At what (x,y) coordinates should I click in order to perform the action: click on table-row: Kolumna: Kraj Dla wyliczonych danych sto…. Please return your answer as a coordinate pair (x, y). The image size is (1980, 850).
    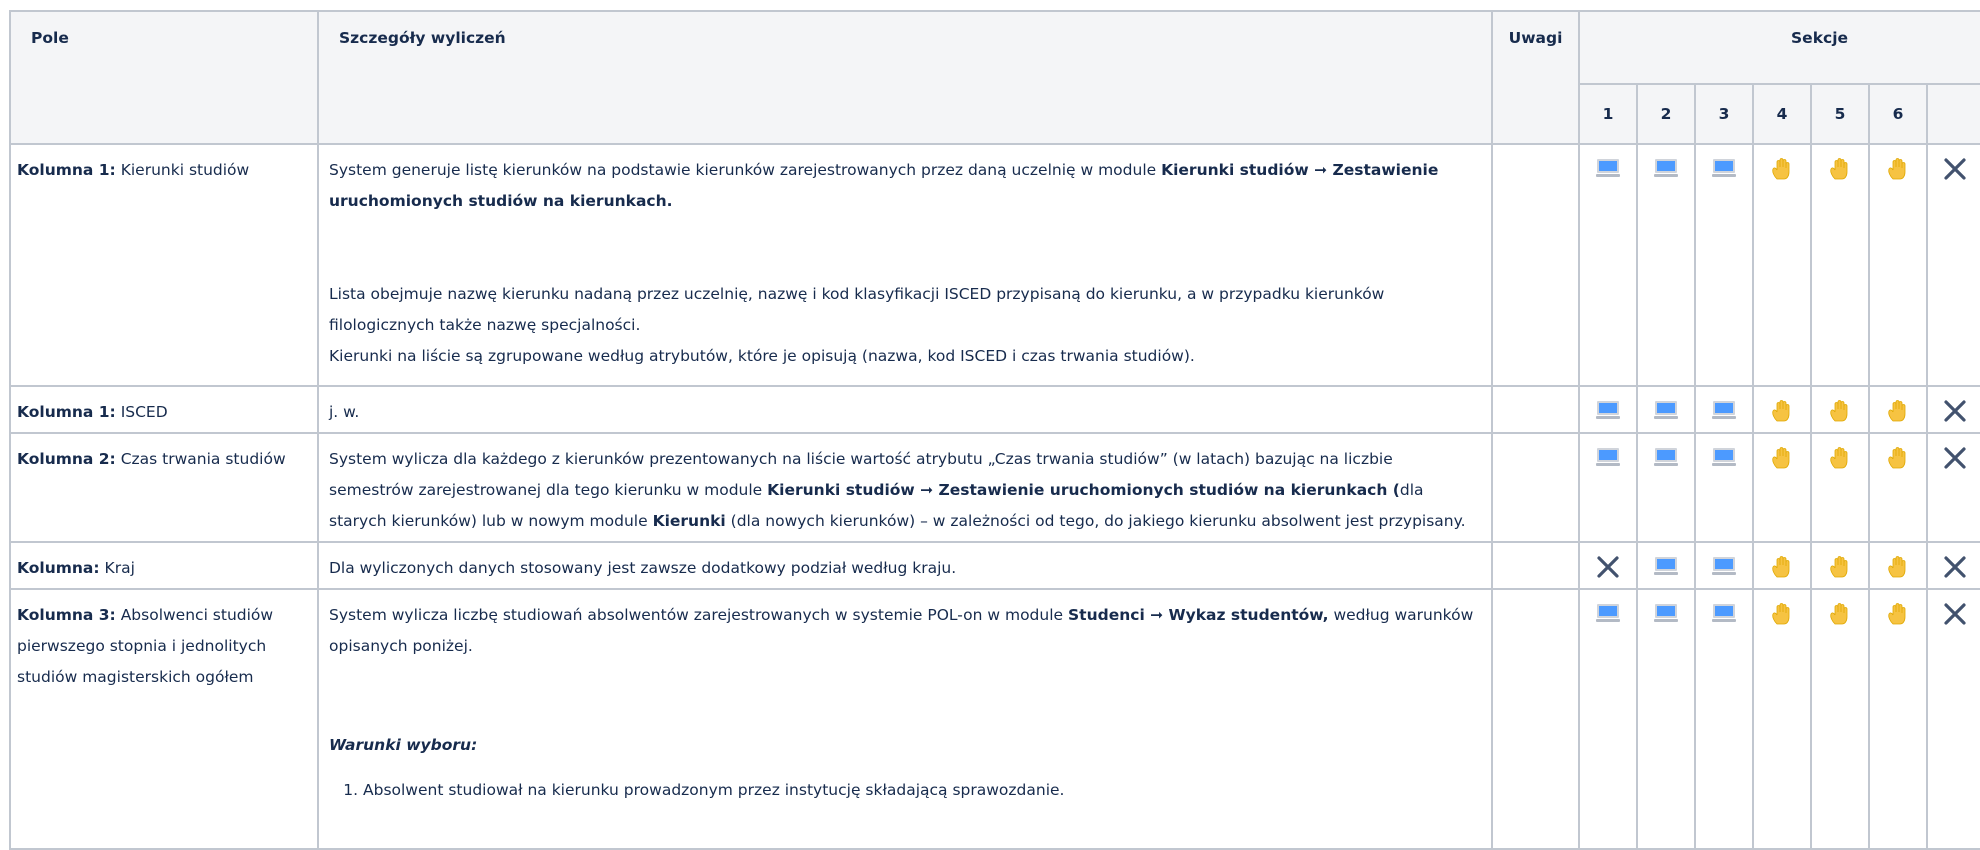
    Looking at the image, I should click on (994, 565).